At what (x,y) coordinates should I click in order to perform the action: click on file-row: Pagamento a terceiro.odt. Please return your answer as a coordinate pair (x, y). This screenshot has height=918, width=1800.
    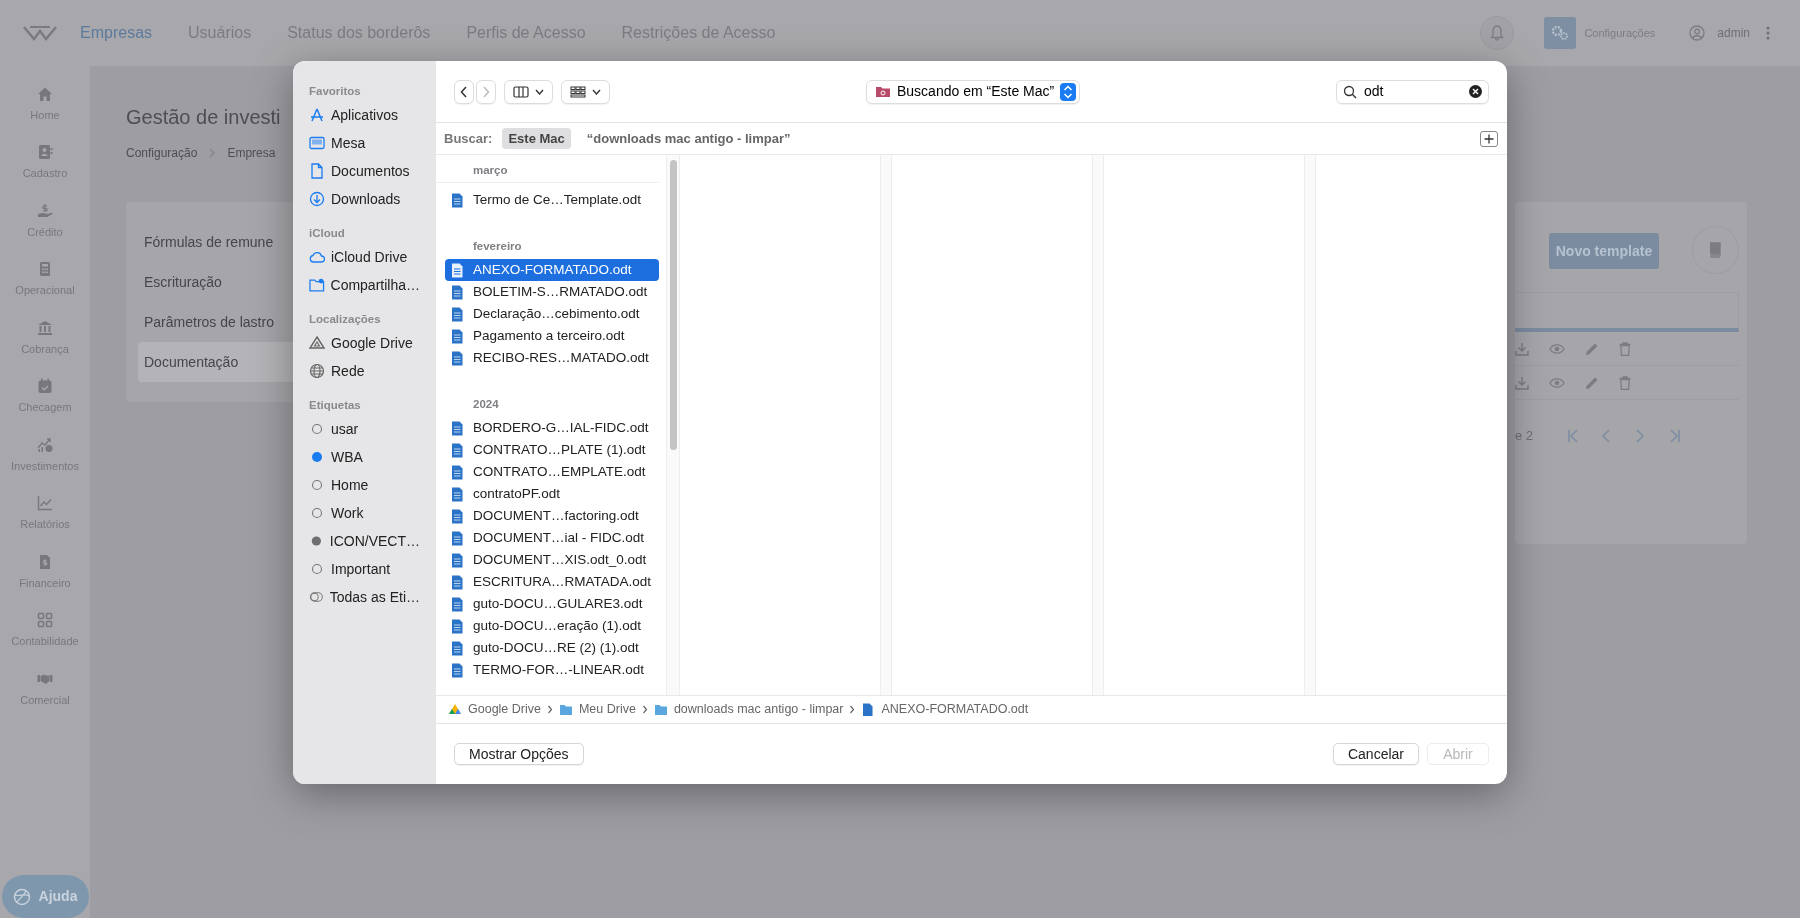
    Looking at the image, I should click on (552, 336).